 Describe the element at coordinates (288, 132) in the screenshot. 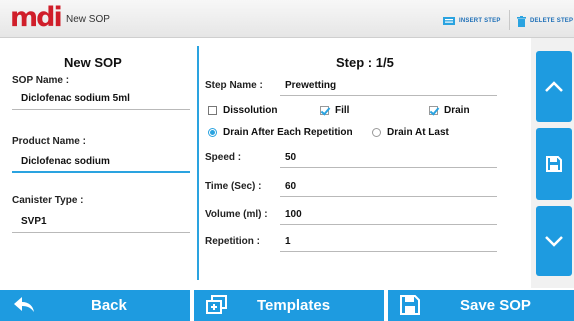

I see `drain-after-each-label: Drain After Each Repetition` at that location.